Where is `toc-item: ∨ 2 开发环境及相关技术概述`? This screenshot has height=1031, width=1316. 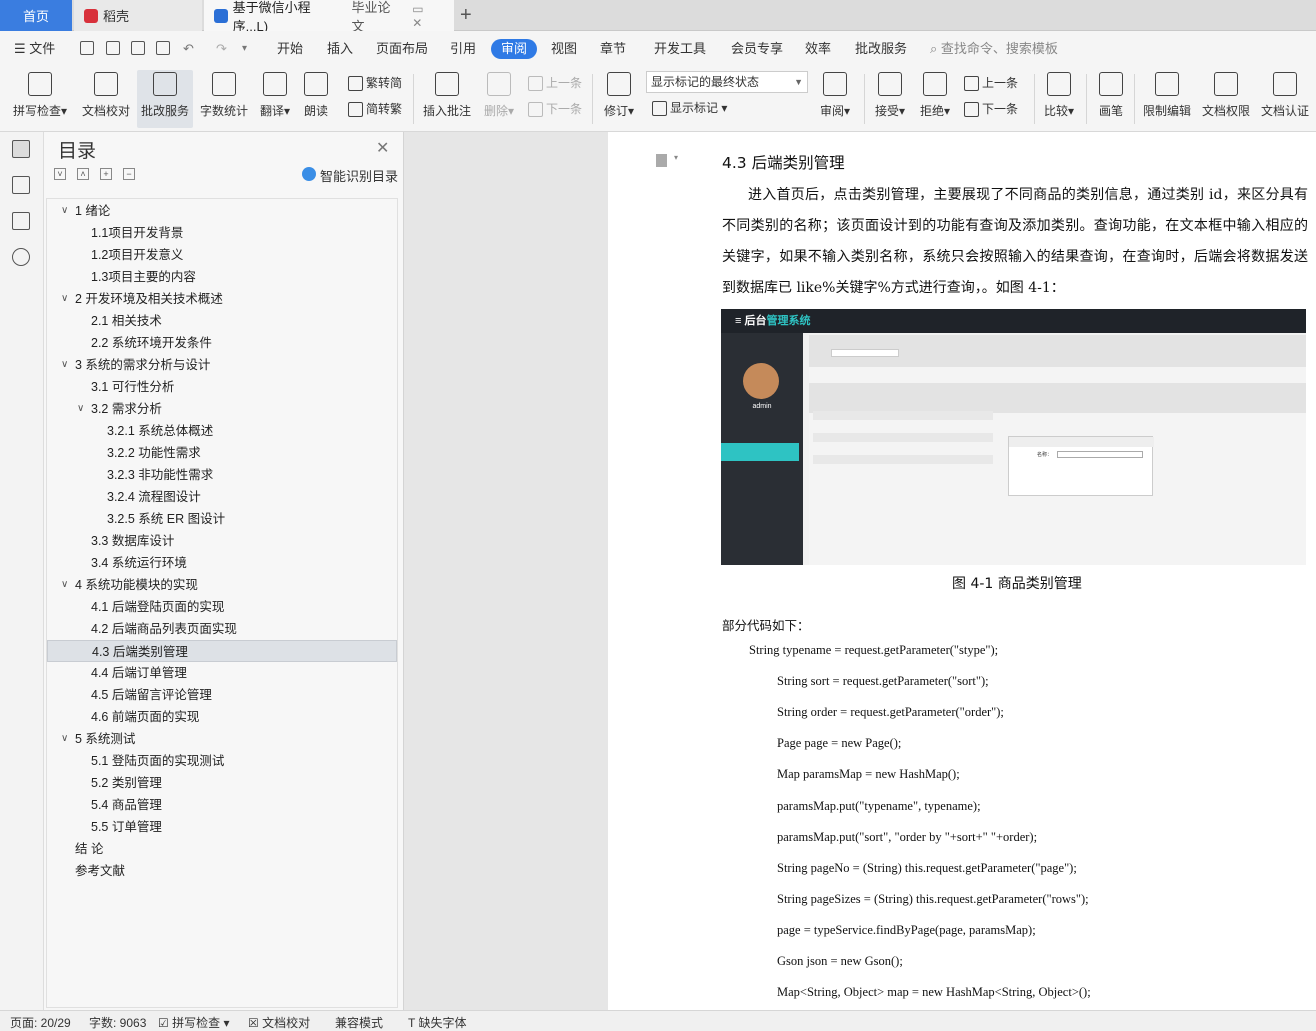
toc-item: ∨ 2 开发环境及相关技术概述 is located at coordinates (222, 299).